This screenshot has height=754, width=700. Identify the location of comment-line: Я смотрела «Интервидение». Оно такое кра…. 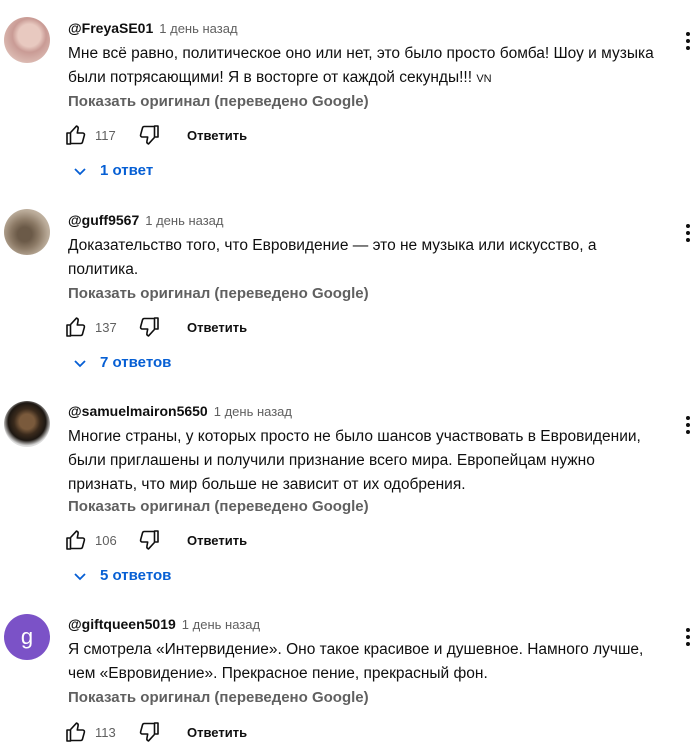
(356, 649).